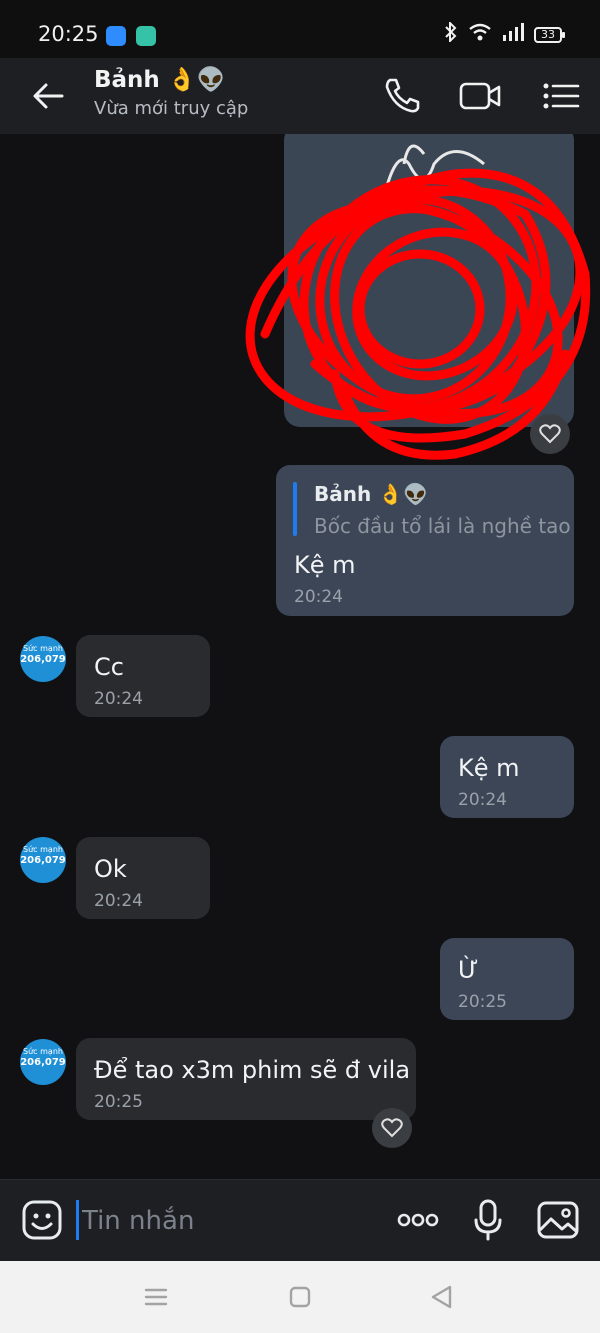 This screenshot has height=1333, width=600. Describe the element at coordinates (558, 1220) in the screenshot. I see `gallery-image-icon` at that location.